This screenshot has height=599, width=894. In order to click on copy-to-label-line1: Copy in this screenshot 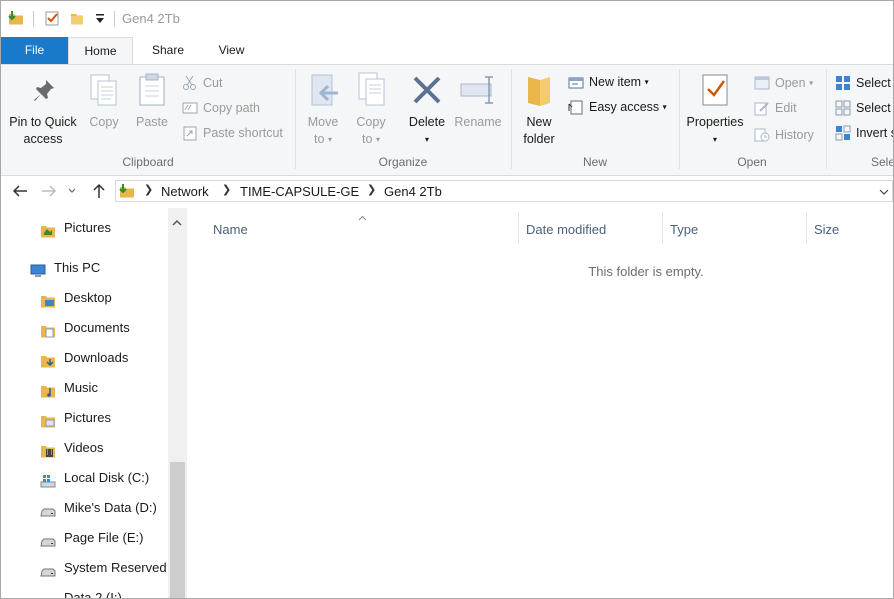, I will do `click(371, 122)`.